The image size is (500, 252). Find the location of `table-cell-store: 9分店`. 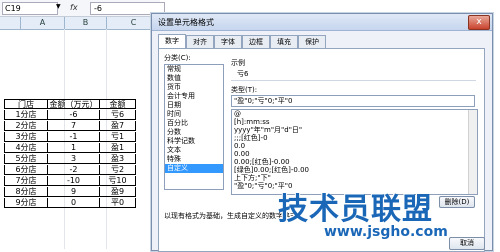

table-cell-store: 9分店 is located at coordinates (26, 203).